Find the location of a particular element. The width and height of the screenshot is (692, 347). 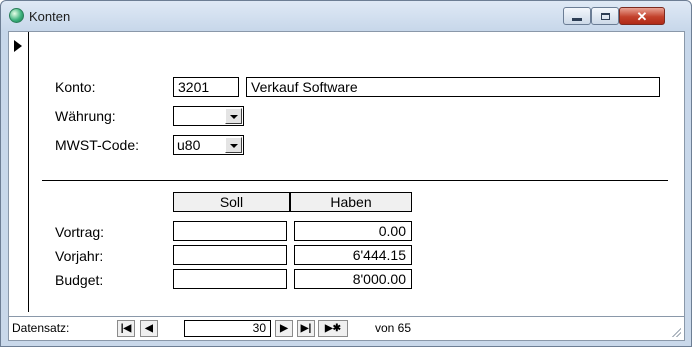

maximize-icon is located at coordinates (605, 16).